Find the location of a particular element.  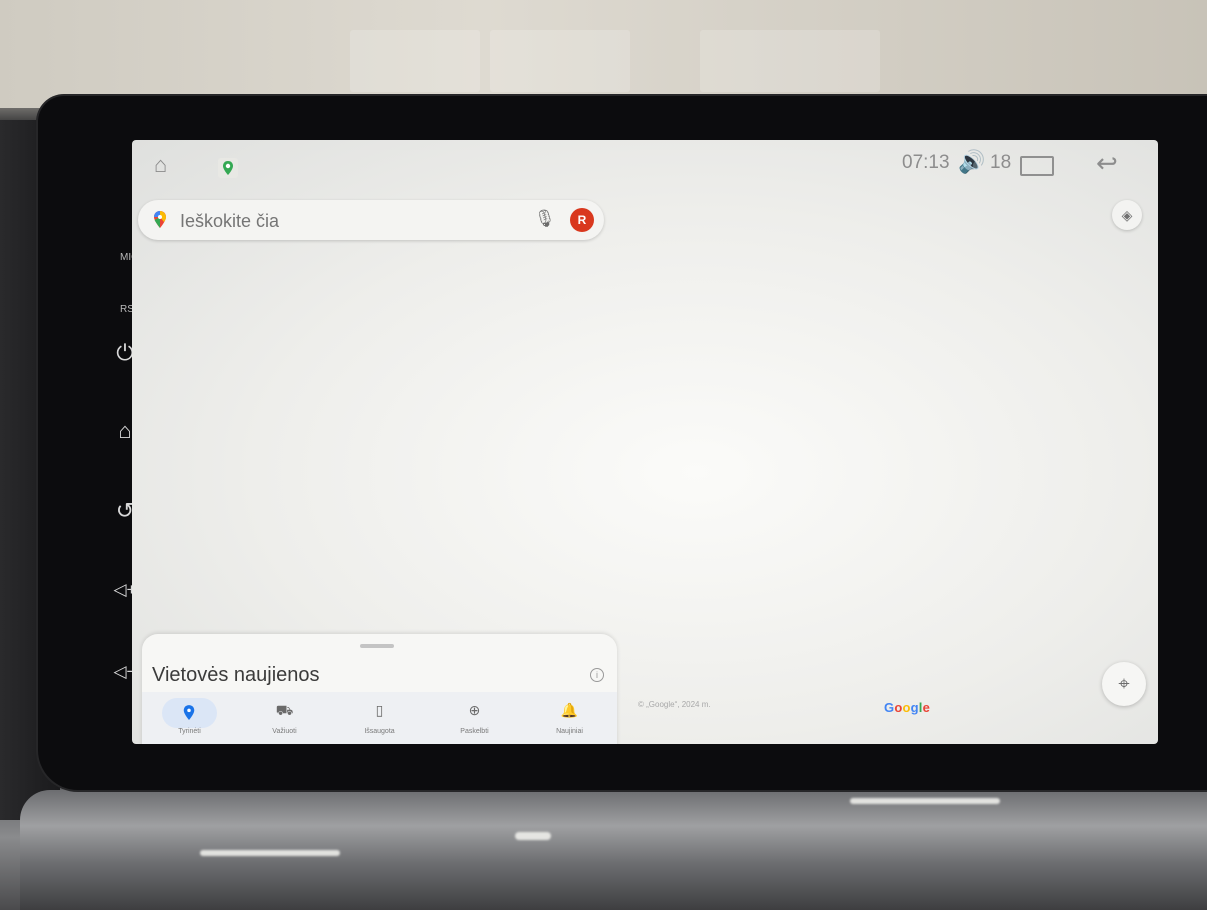

microphone-icon: 🎙 is located at coordinates (545, 219).